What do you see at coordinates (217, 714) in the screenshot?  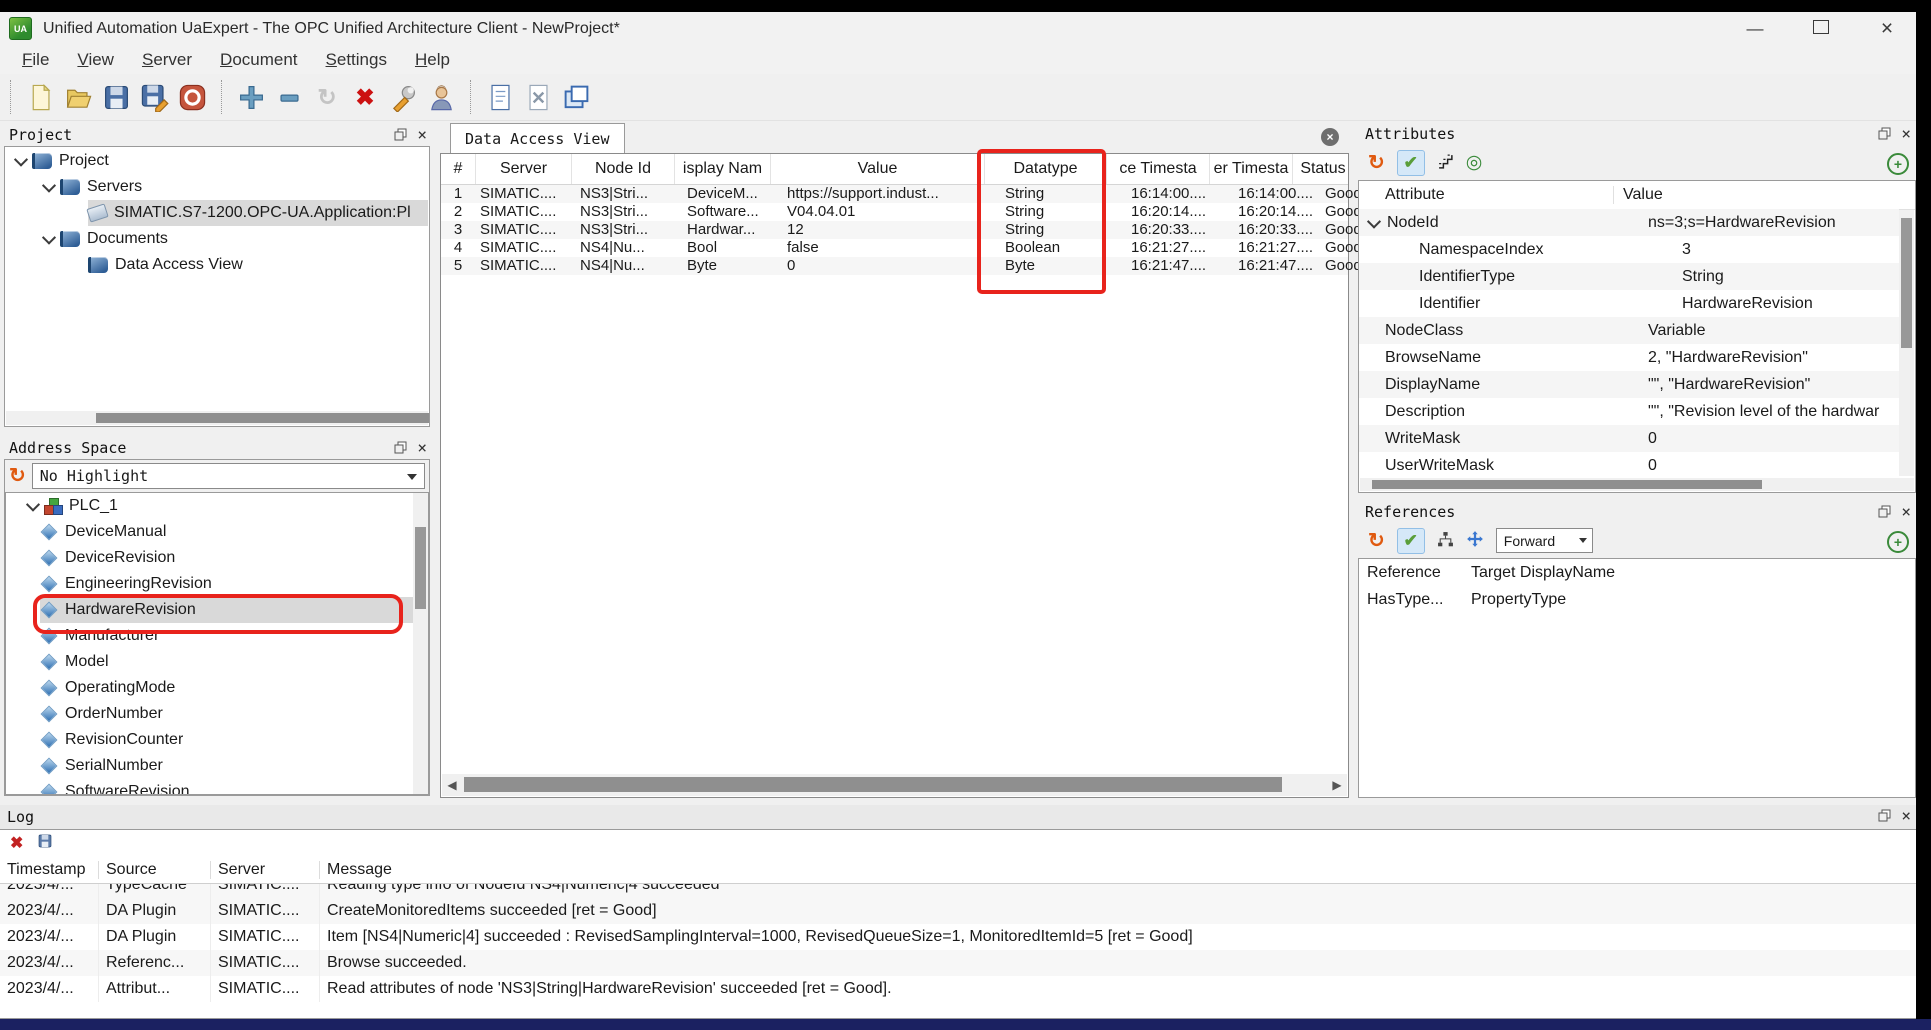 I see `address-tree-item: OrderNumber` at bounding box center [217, 714].